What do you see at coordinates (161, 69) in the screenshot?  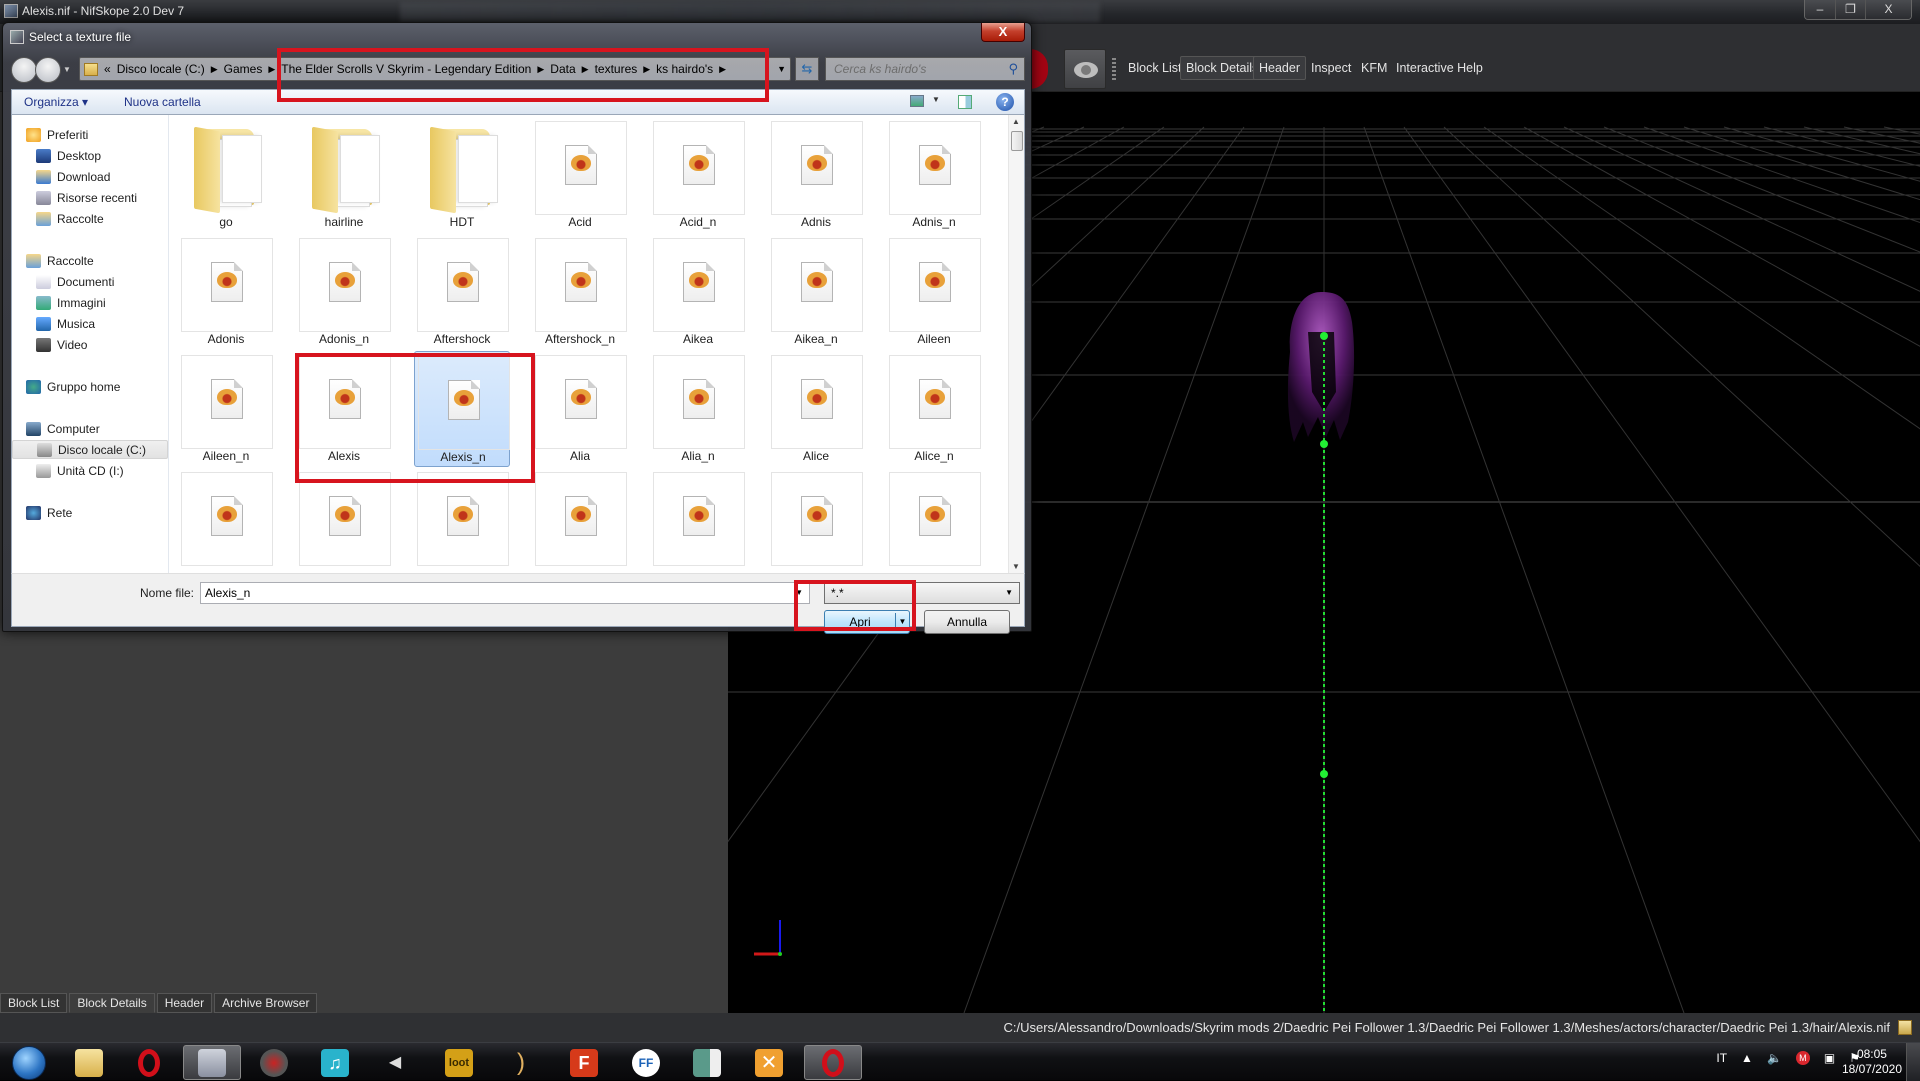 I see `breadcrumb-disco-locale: Disco locale (C:)` at bounding box center [161, 69].